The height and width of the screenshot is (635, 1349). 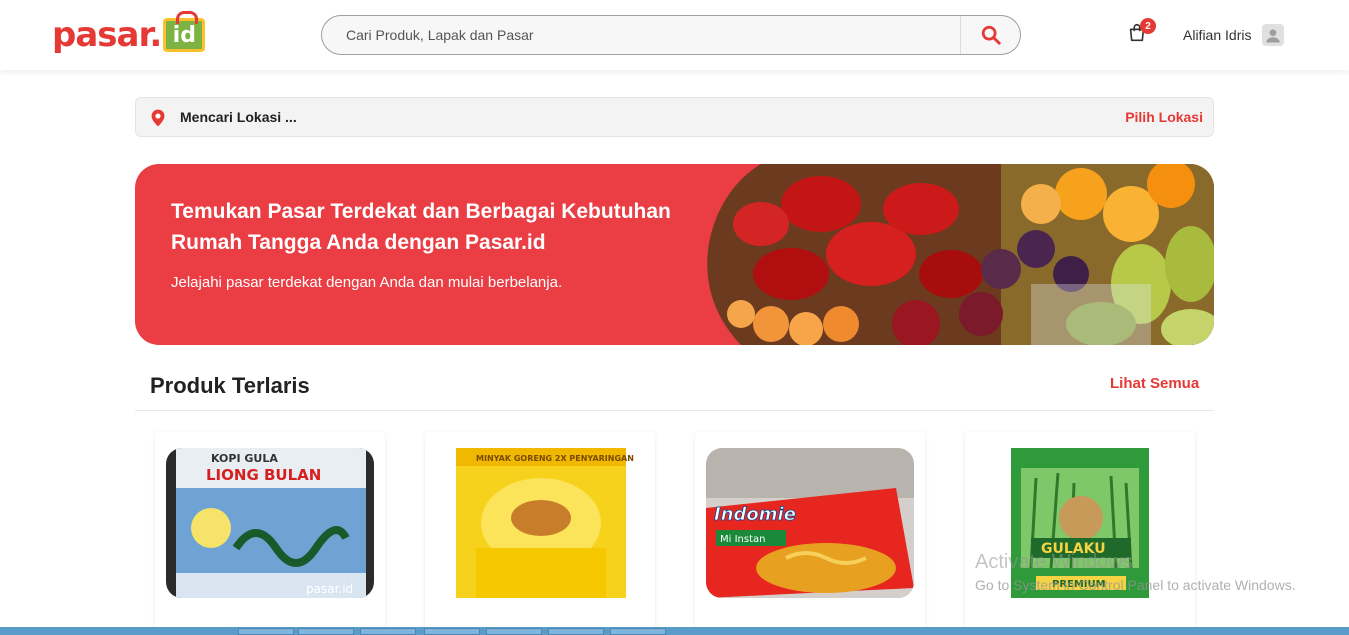 I want to click on logo-bag-icon: id, so click(x=184, y=31).